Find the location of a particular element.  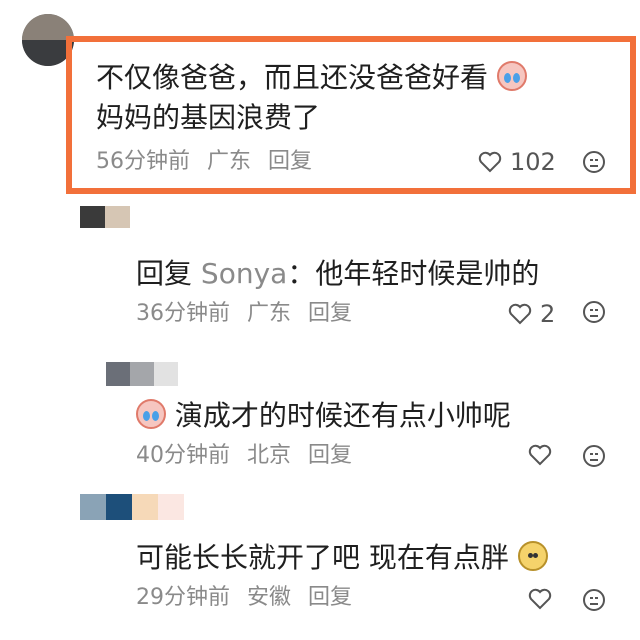

like-count: 102 is located at coordinates (533, 162).